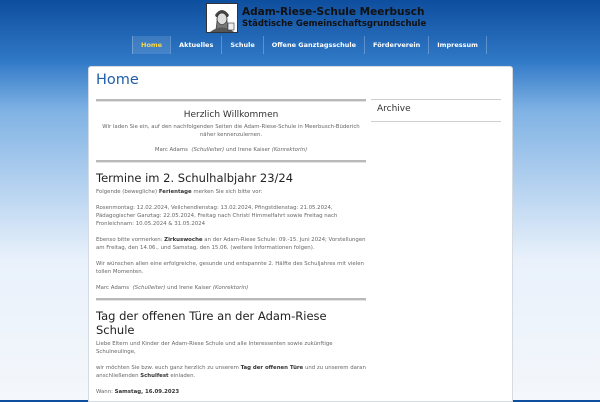 The image size is (600, 402). What do you see at coordinates (129, 240) in the screenshot?
I see `zw-text: Ebenso bitte vormerken:` at bounding box center [129, 240].